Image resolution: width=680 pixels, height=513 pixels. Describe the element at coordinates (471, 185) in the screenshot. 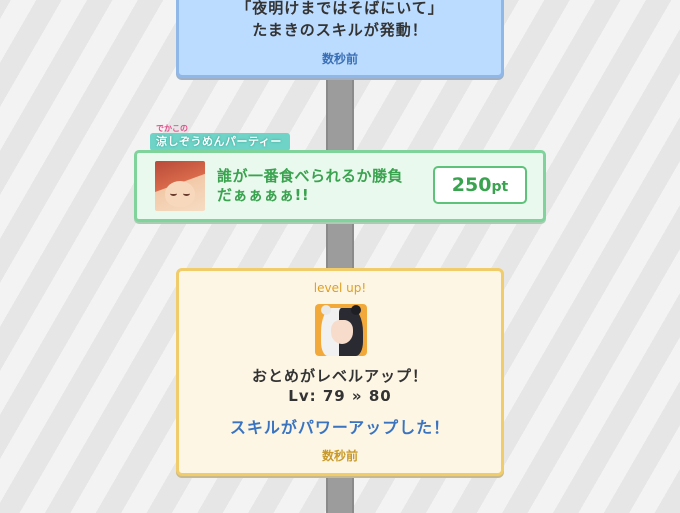

I see `points-value: 250` at that location.